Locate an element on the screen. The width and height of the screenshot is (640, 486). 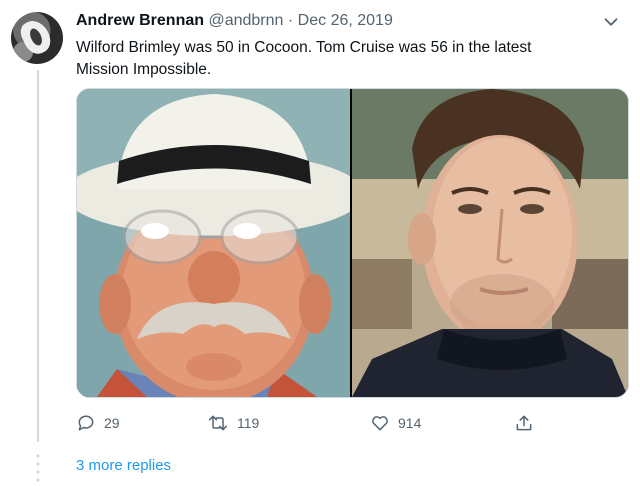
retweet-icon is located at coordinates (218, 423).